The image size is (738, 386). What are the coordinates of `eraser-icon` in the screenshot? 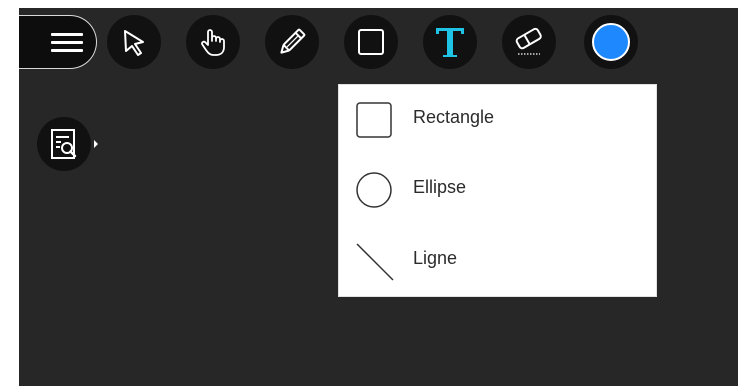 It's located at (528, 41).